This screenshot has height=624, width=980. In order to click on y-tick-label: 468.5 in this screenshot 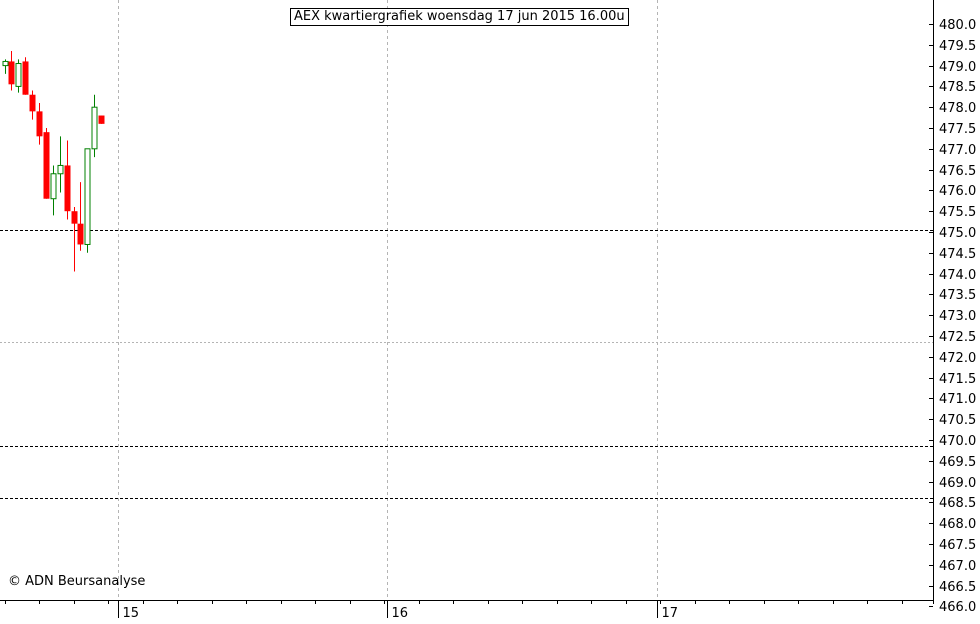, I will do `click(957, 503)`.